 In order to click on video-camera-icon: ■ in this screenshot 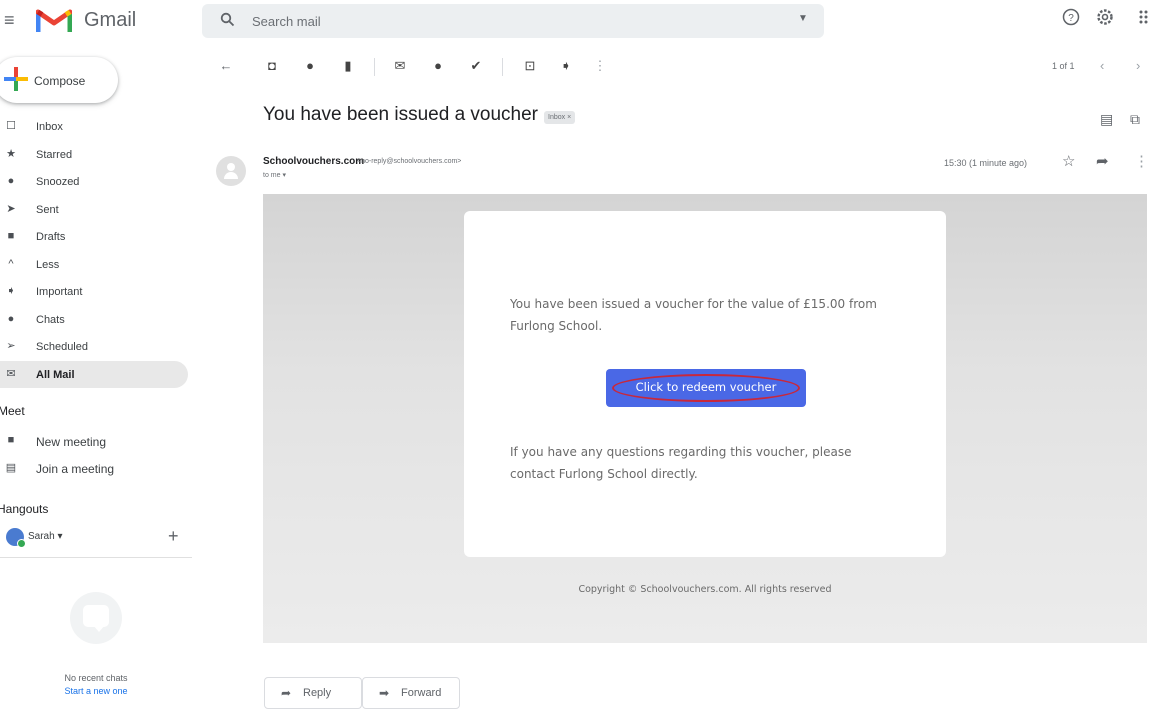, I will do `click(11, 440)`.